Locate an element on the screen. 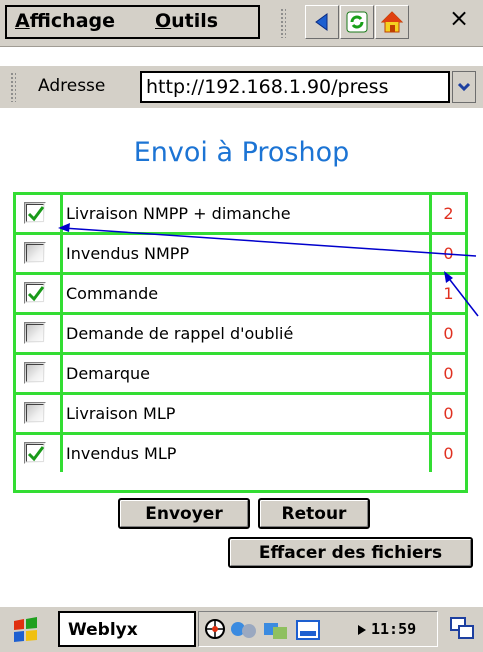 The height and width of the screenshot is (652, 483). task-weblyx: Weblyx is located at coordinates (127, 629).